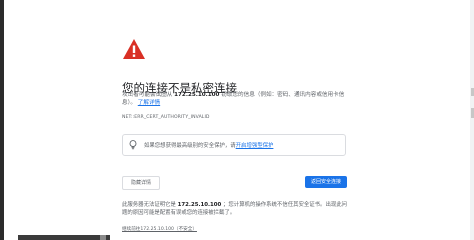 The height and width of the screenshot is (240, 474). Describe the element at coordinates (166, 117) in the screenshot. I see `error-code: NET::ERR_CERT_AUTHORITY_INVALID` at that location.